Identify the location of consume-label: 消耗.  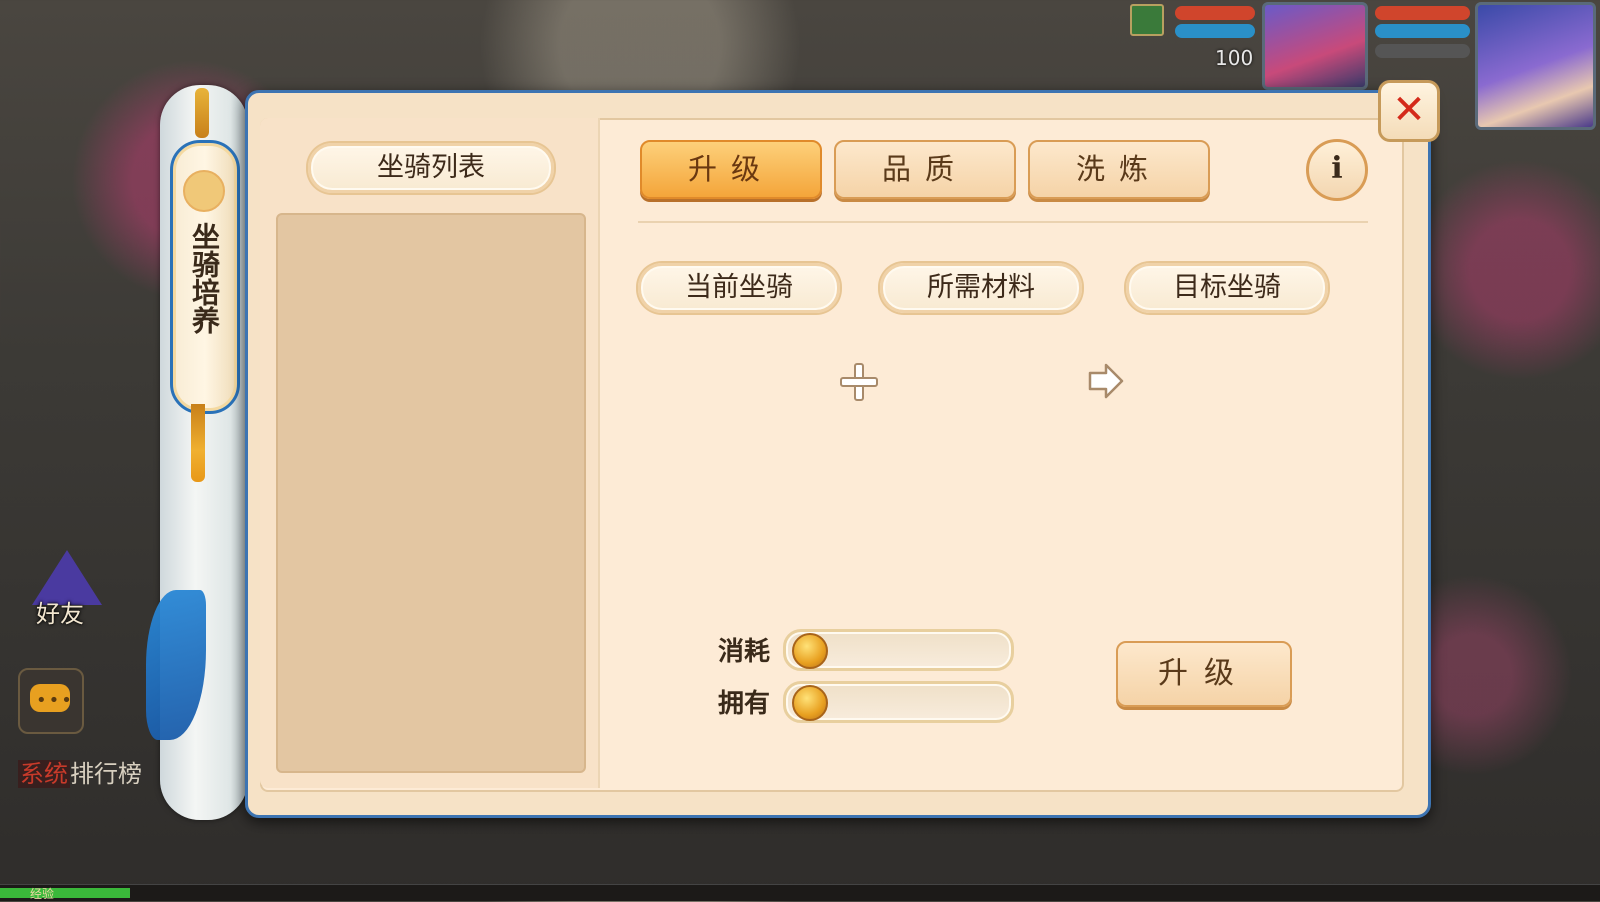
(744, 652).